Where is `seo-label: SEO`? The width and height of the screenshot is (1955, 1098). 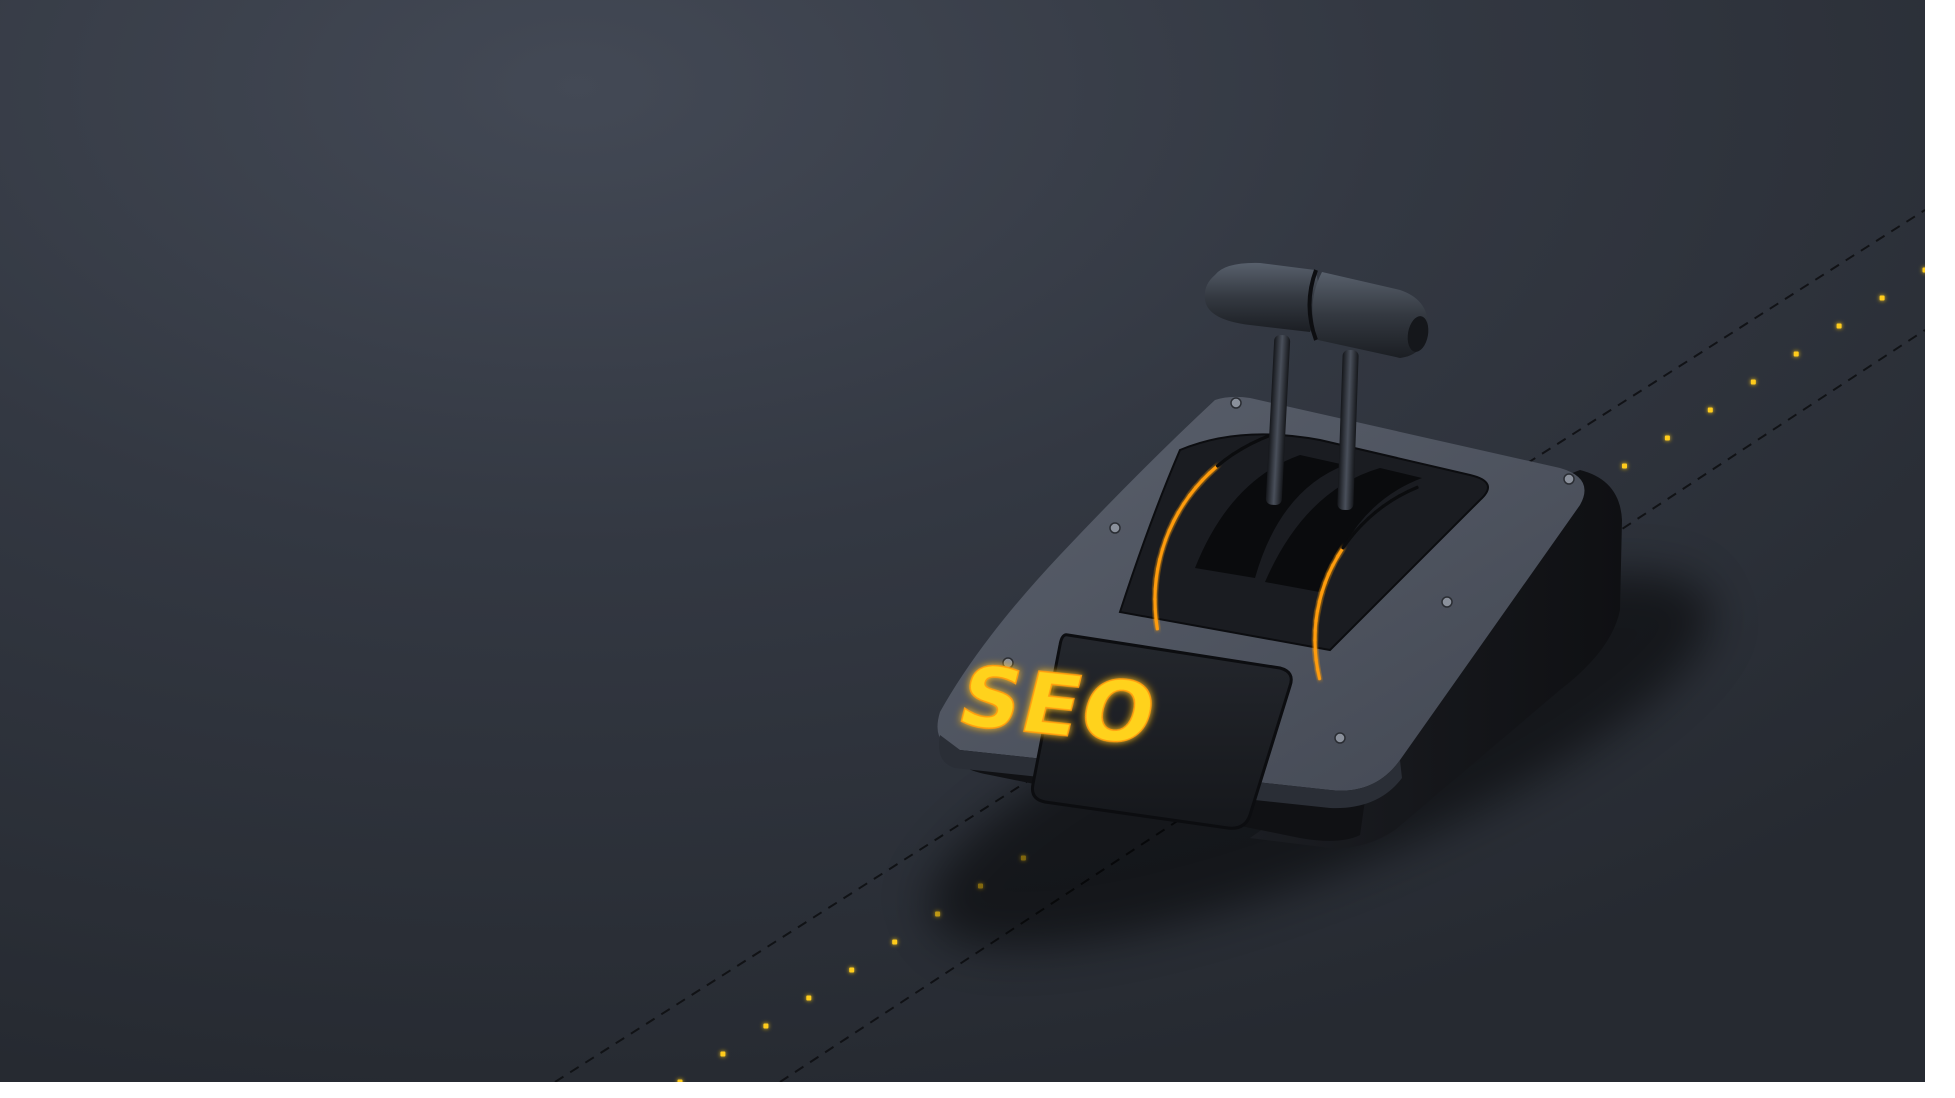 seo-label: SEO is located at coordinates (1058, 706).